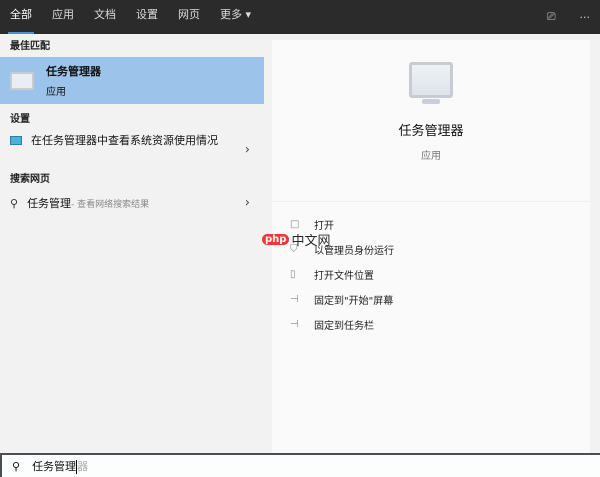 The width and height of the screenshot is (600, 477). What do you see at coordinates (585, 17) in the screenshot?
I see `more-options-icon: ···` at bounding box center [585, 17].